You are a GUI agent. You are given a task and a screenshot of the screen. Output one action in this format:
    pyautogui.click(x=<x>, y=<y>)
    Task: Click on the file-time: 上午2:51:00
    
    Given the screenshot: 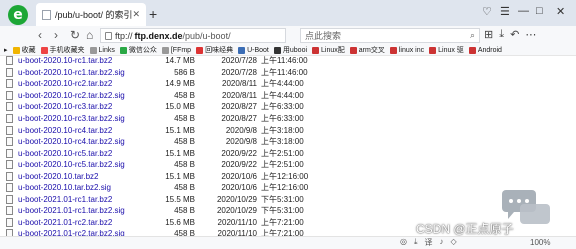 What is the action you would take?
    pyautogui.click(x=282, y=153)
    